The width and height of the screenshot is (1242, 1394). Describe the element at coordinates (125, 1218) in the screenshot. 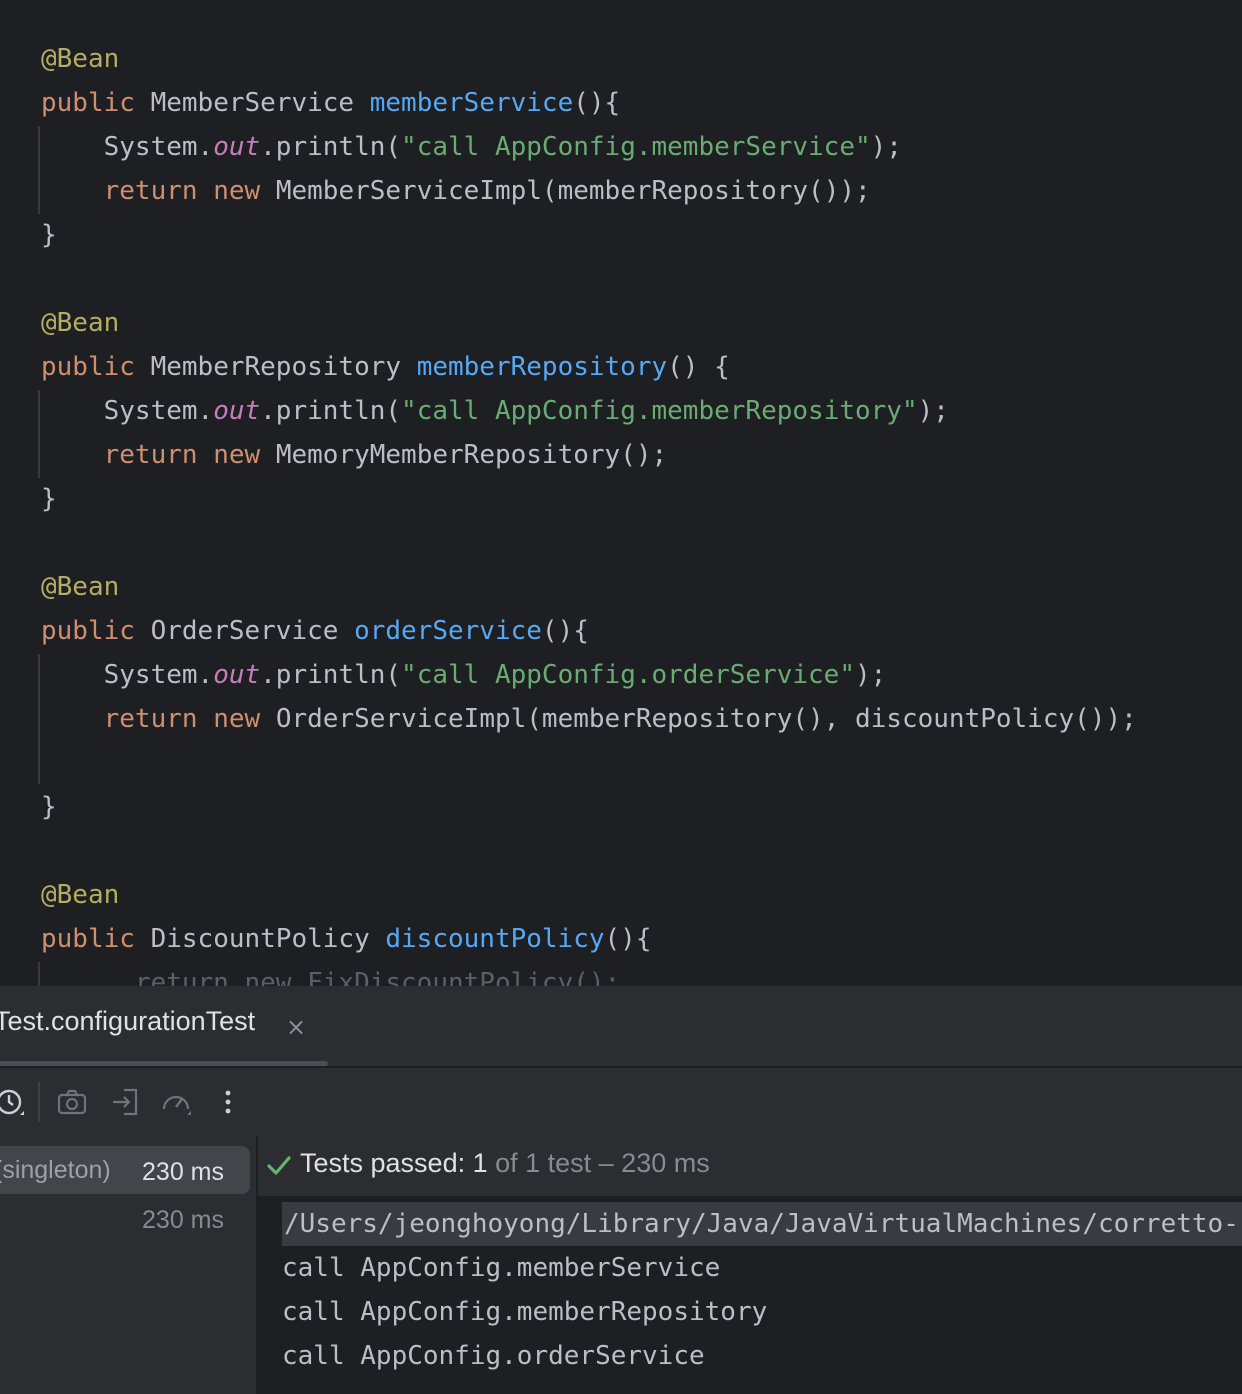

I see `test-tree-row: 230 ms` at that location.